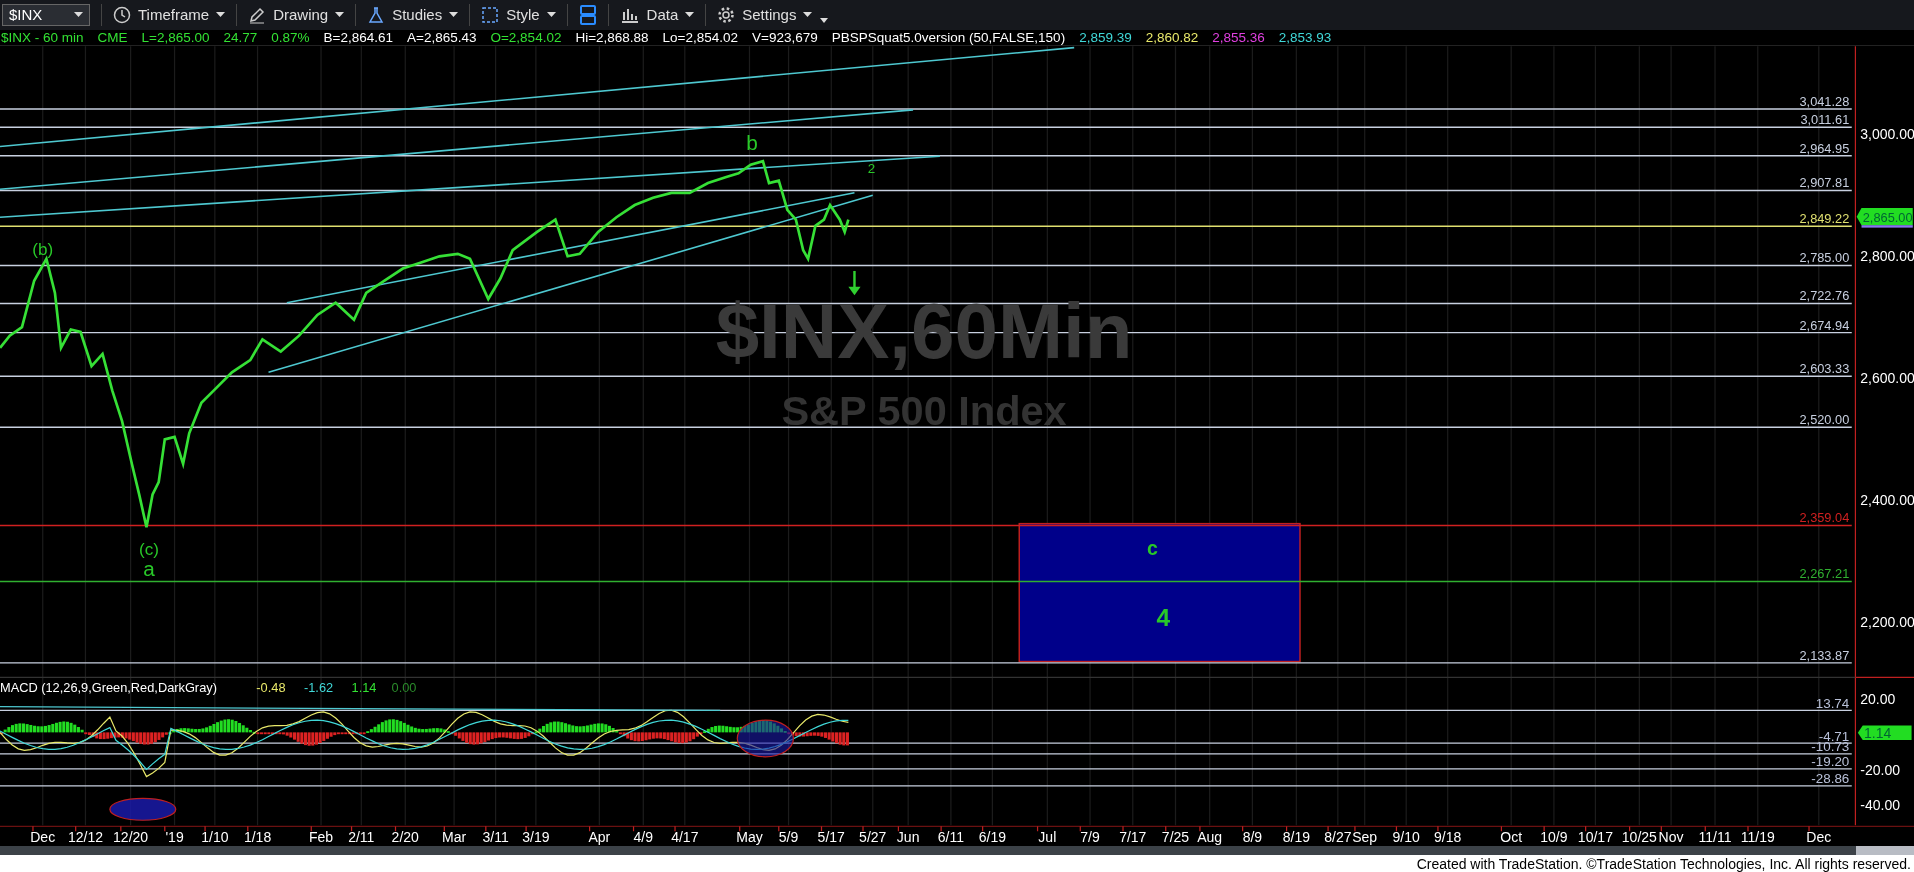  I want to click on symbol-dropdown: $INX, so click(46, 14).